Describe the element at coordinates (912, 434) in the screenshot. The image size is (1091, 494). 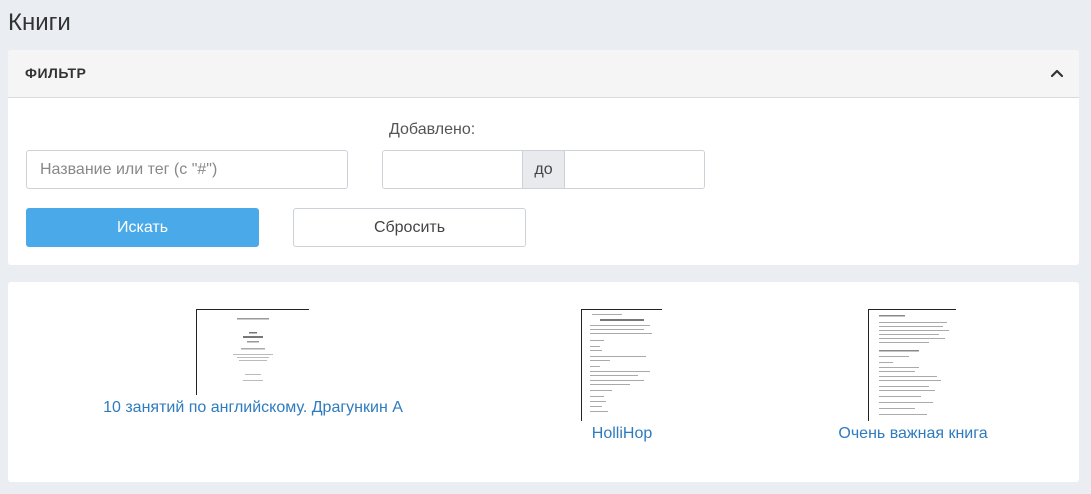
I see `book-title-link: Очень важная книга` at that location.